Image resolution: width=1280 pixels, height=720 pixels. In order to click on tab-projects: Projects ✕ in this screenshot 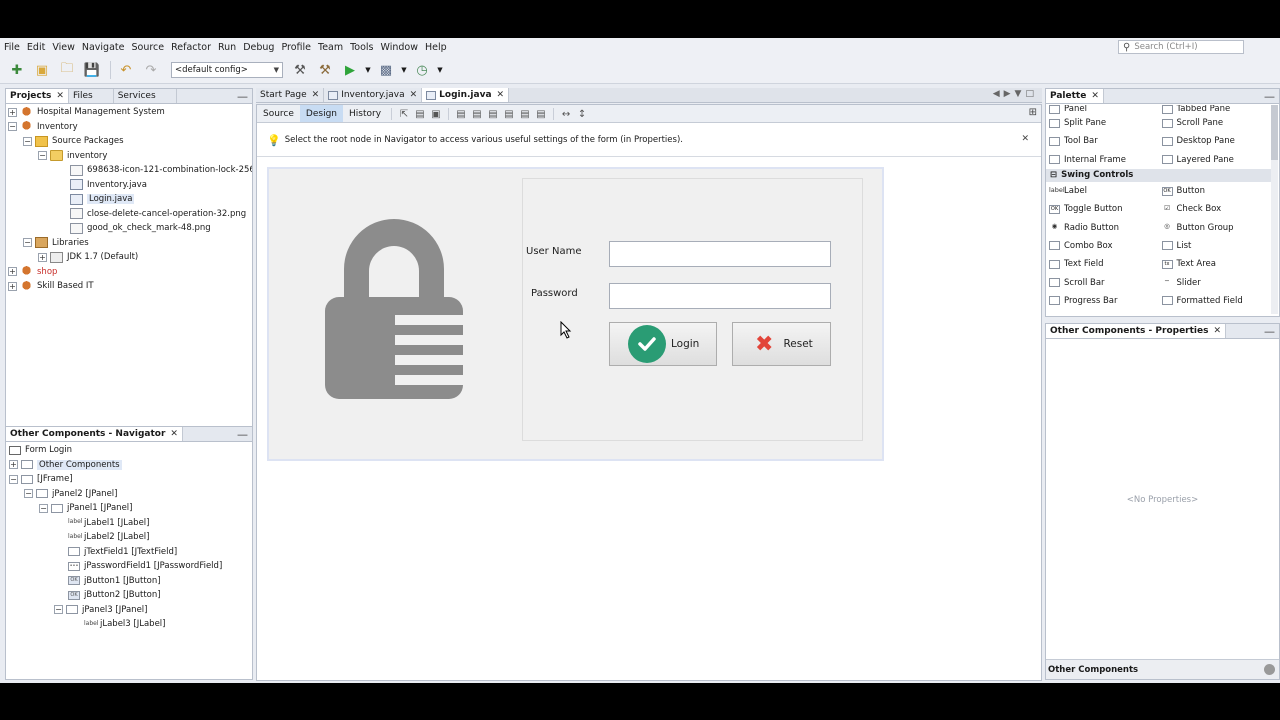, I will do `click(37, 96)`.